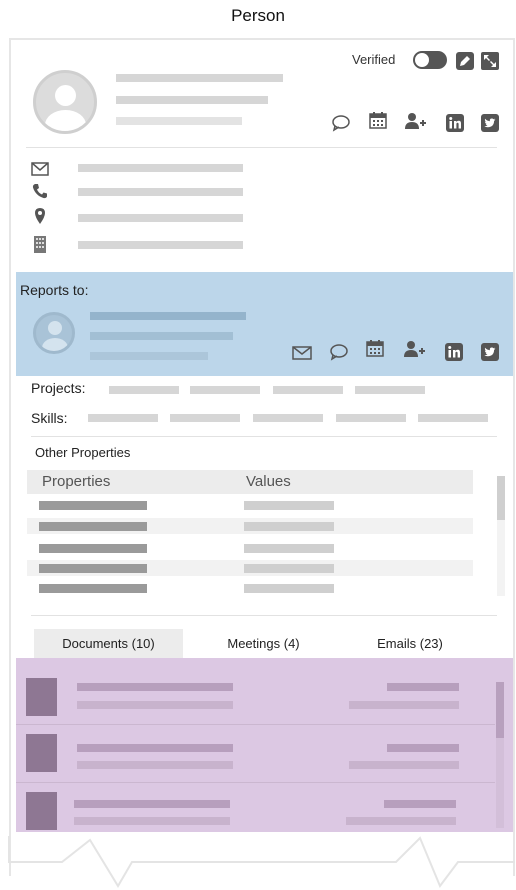  What do you see at coordinates (192, 100) in the screenshot?
I see `person-title-placeholder` at bounding box center [192, 100].